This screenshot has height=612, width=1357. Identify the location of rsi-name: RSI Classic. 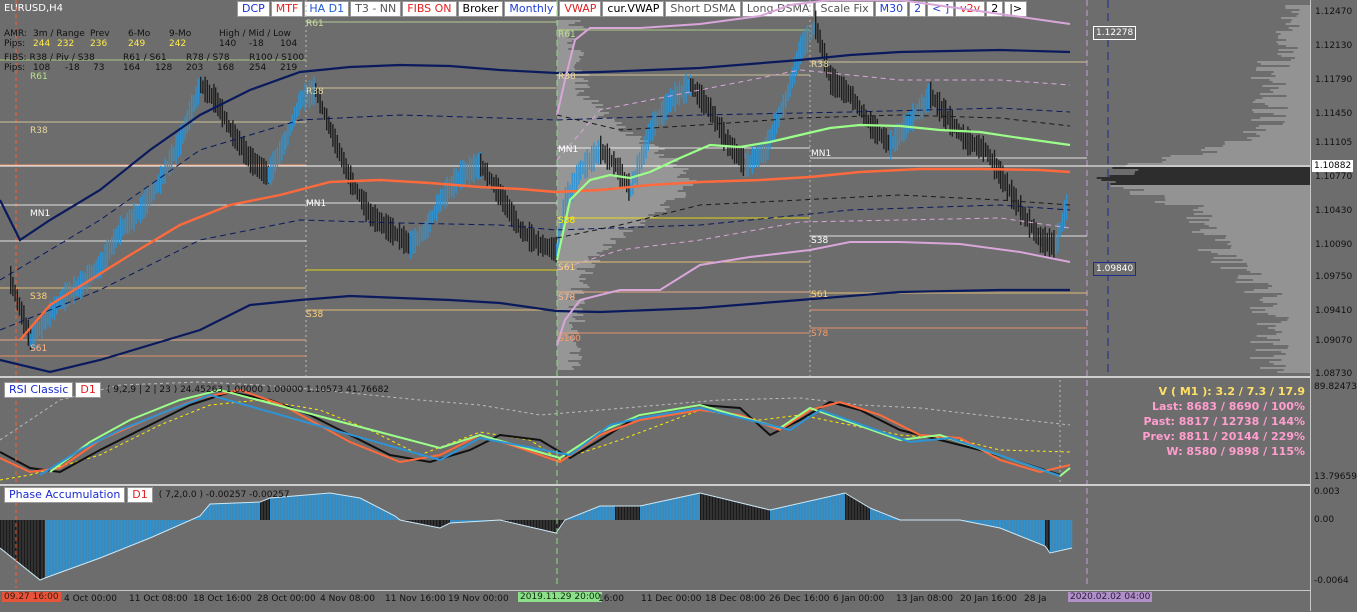
(38, 390).